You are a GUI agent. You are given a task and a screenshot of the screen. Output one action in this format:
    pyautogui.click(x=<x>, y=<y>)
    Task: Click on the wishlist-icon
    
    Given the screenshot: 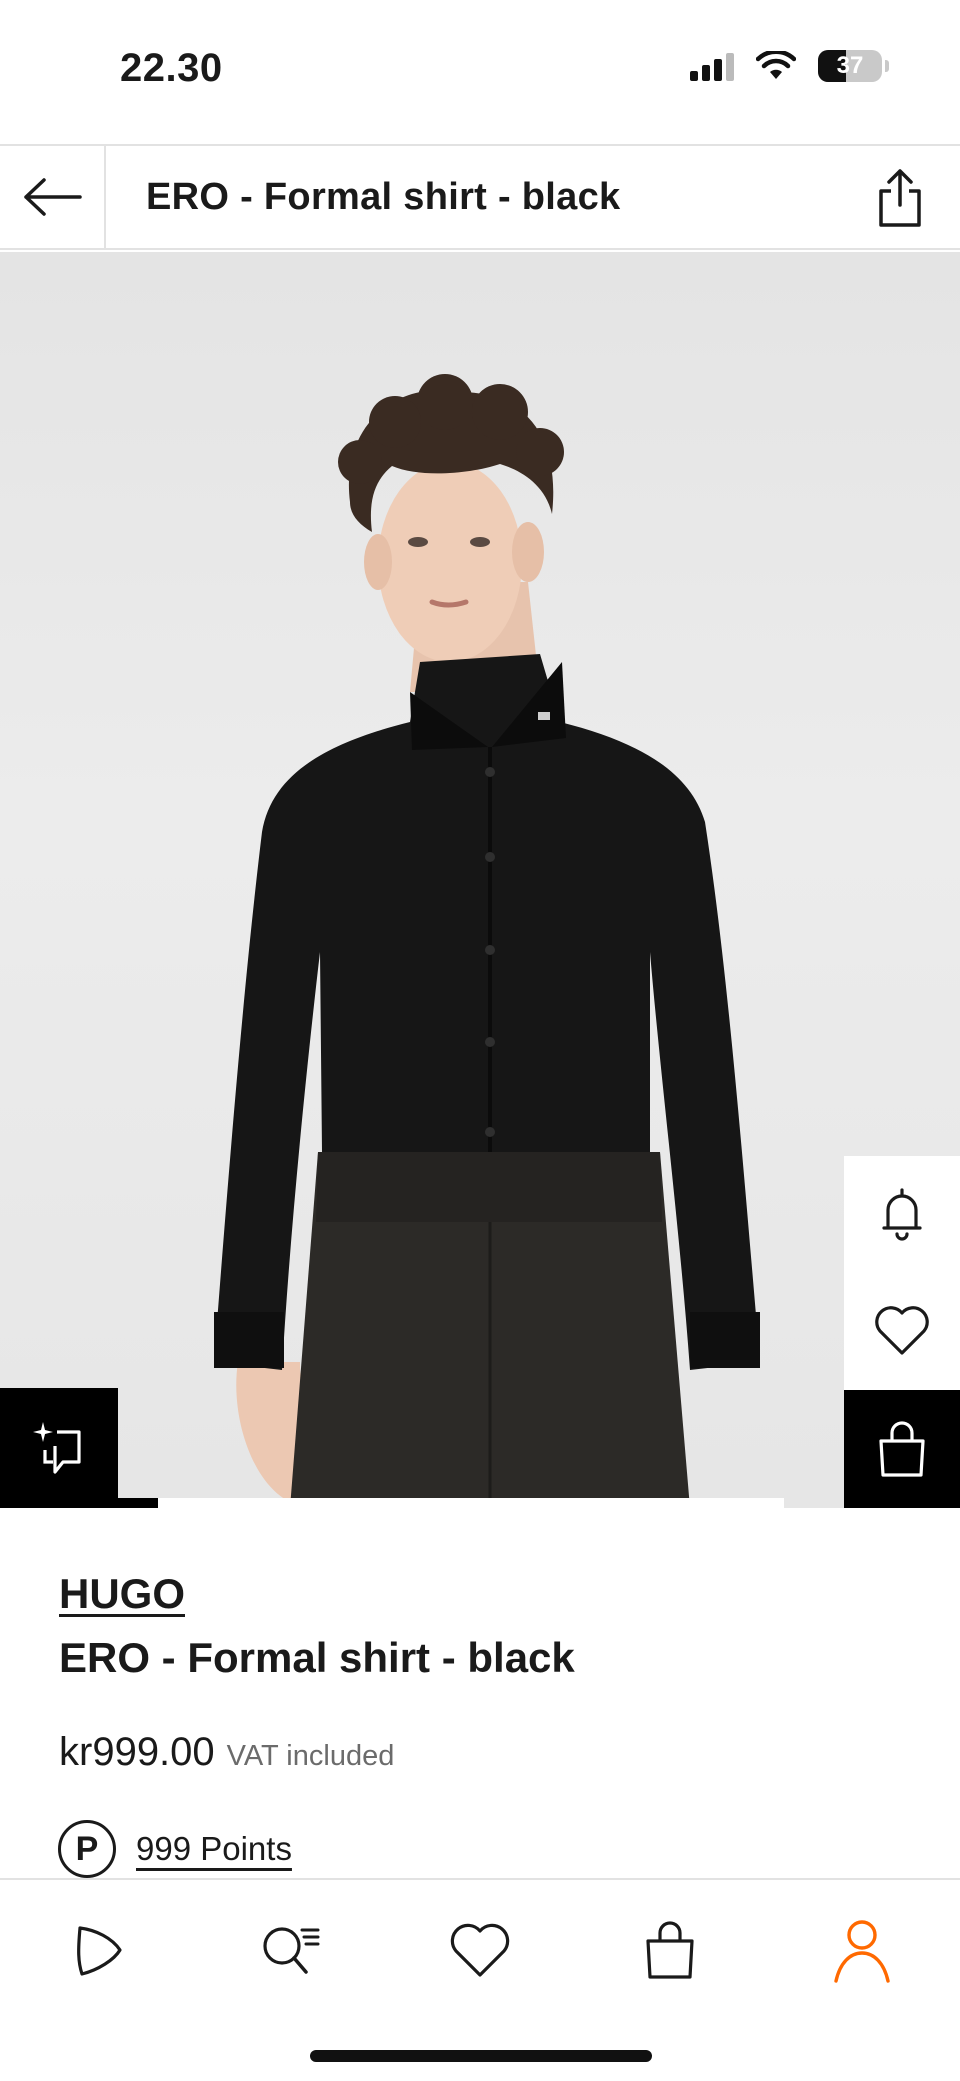 What is the action you would take?
    pyautogui.click(x=480, y=1950)
    